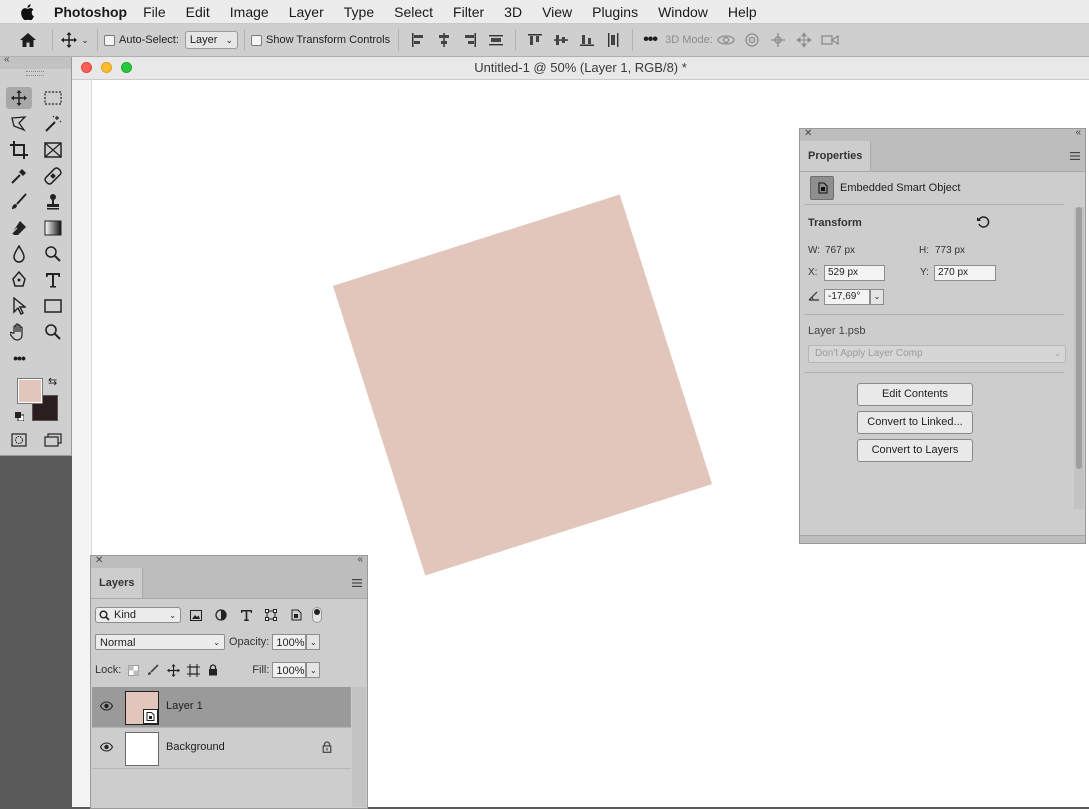  Describe the element at coordinates (256, 40) in the screenshot. I see `show-transform-checkbox` at that location.